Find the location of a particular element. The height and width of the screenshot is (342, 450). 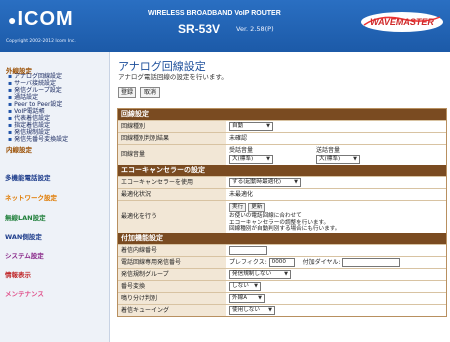

table-row: 着信内線番号 is located at coordinates (282, 250).